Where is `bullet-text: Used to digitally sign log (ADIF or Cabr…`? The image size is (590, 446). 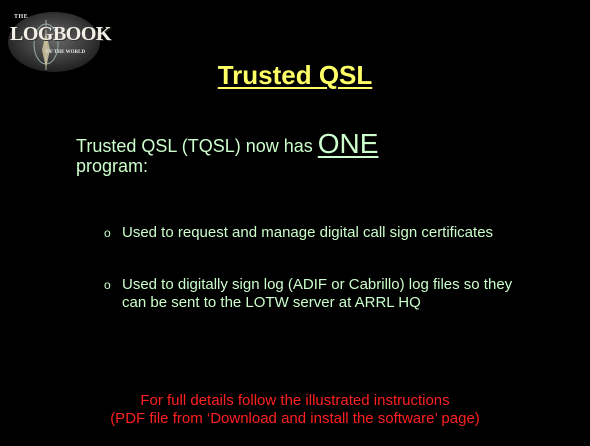 bullet-text: Used to digitally sign log (ADIF or Cabr… is located at coordinates (317, 293).